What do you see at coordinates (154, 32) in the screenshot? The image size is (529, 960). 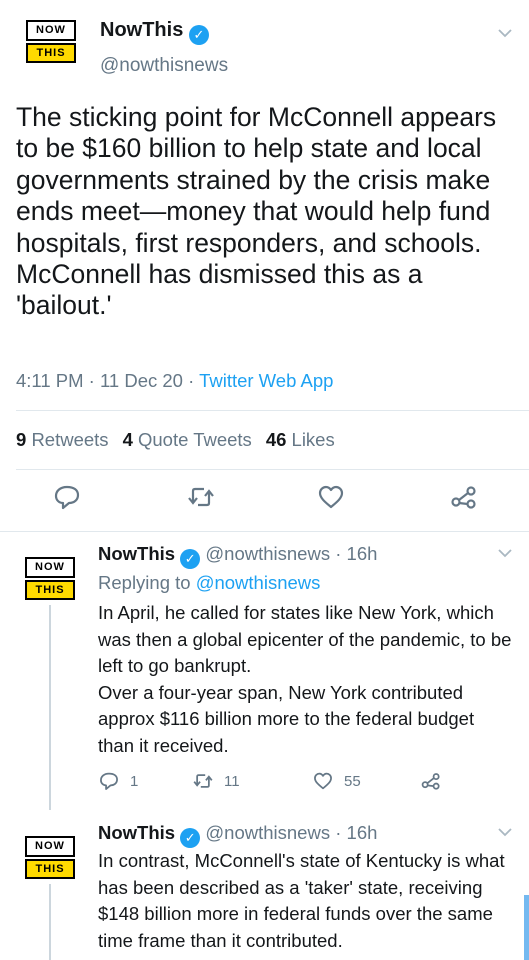 I see `author-name: NowThis ✓` at bounding box center [154, 32].